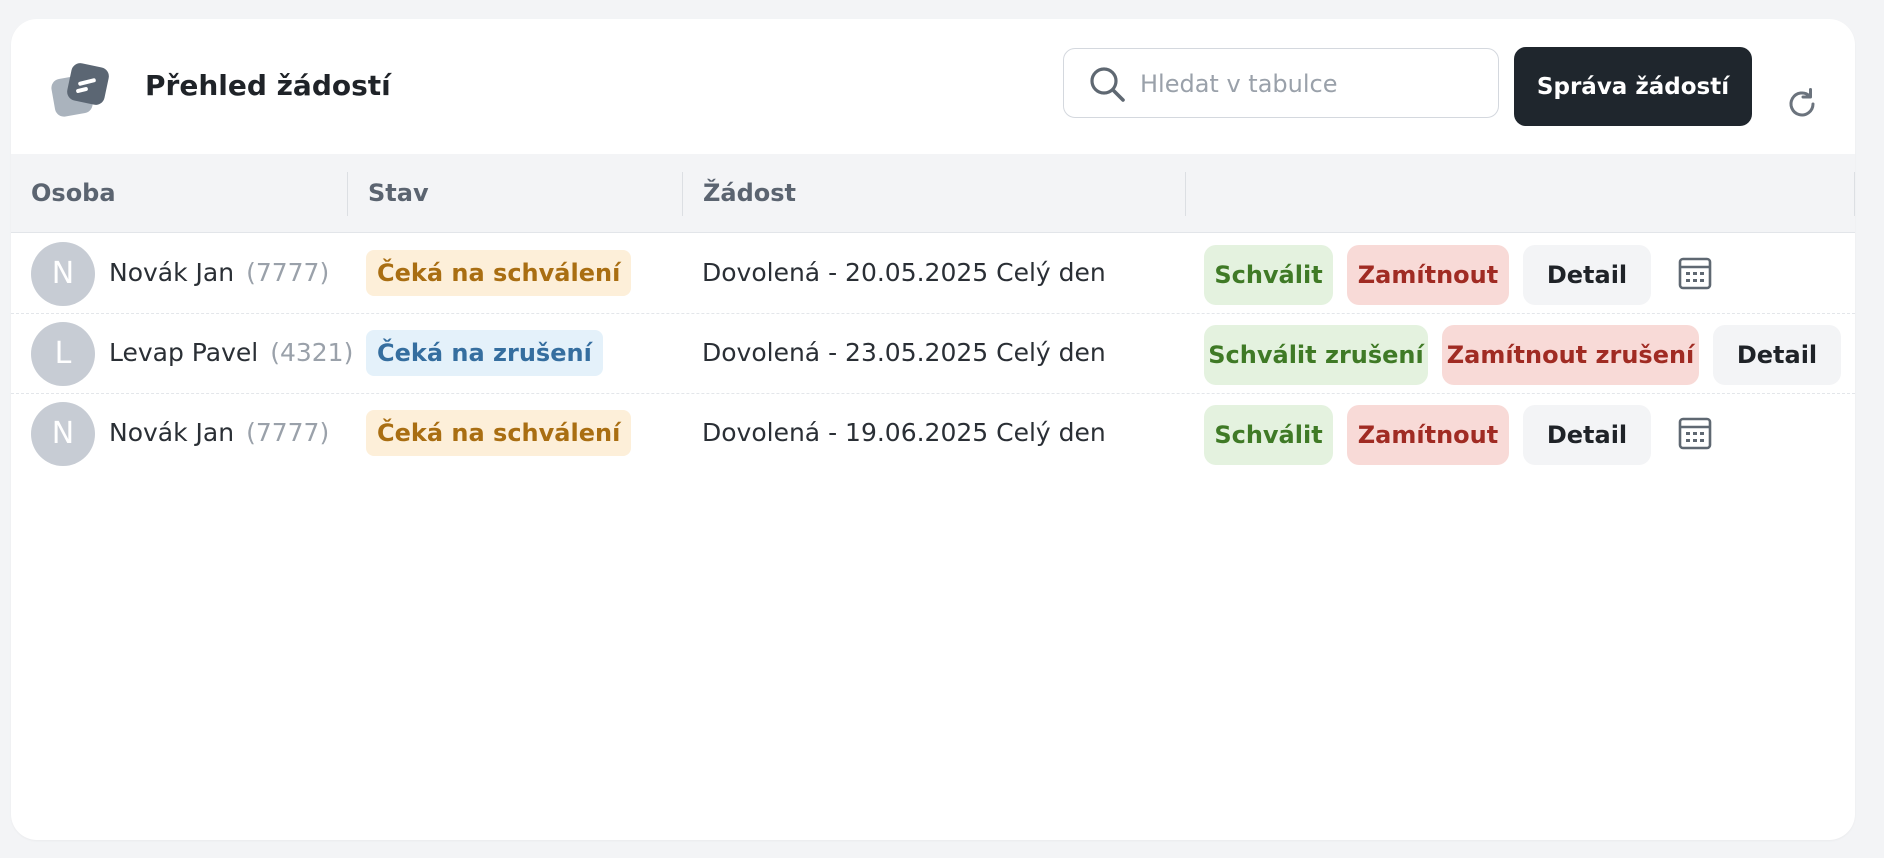 The width and height of the screenshot is (1884, 858). I want to click on search-box, so click(1281, 83).